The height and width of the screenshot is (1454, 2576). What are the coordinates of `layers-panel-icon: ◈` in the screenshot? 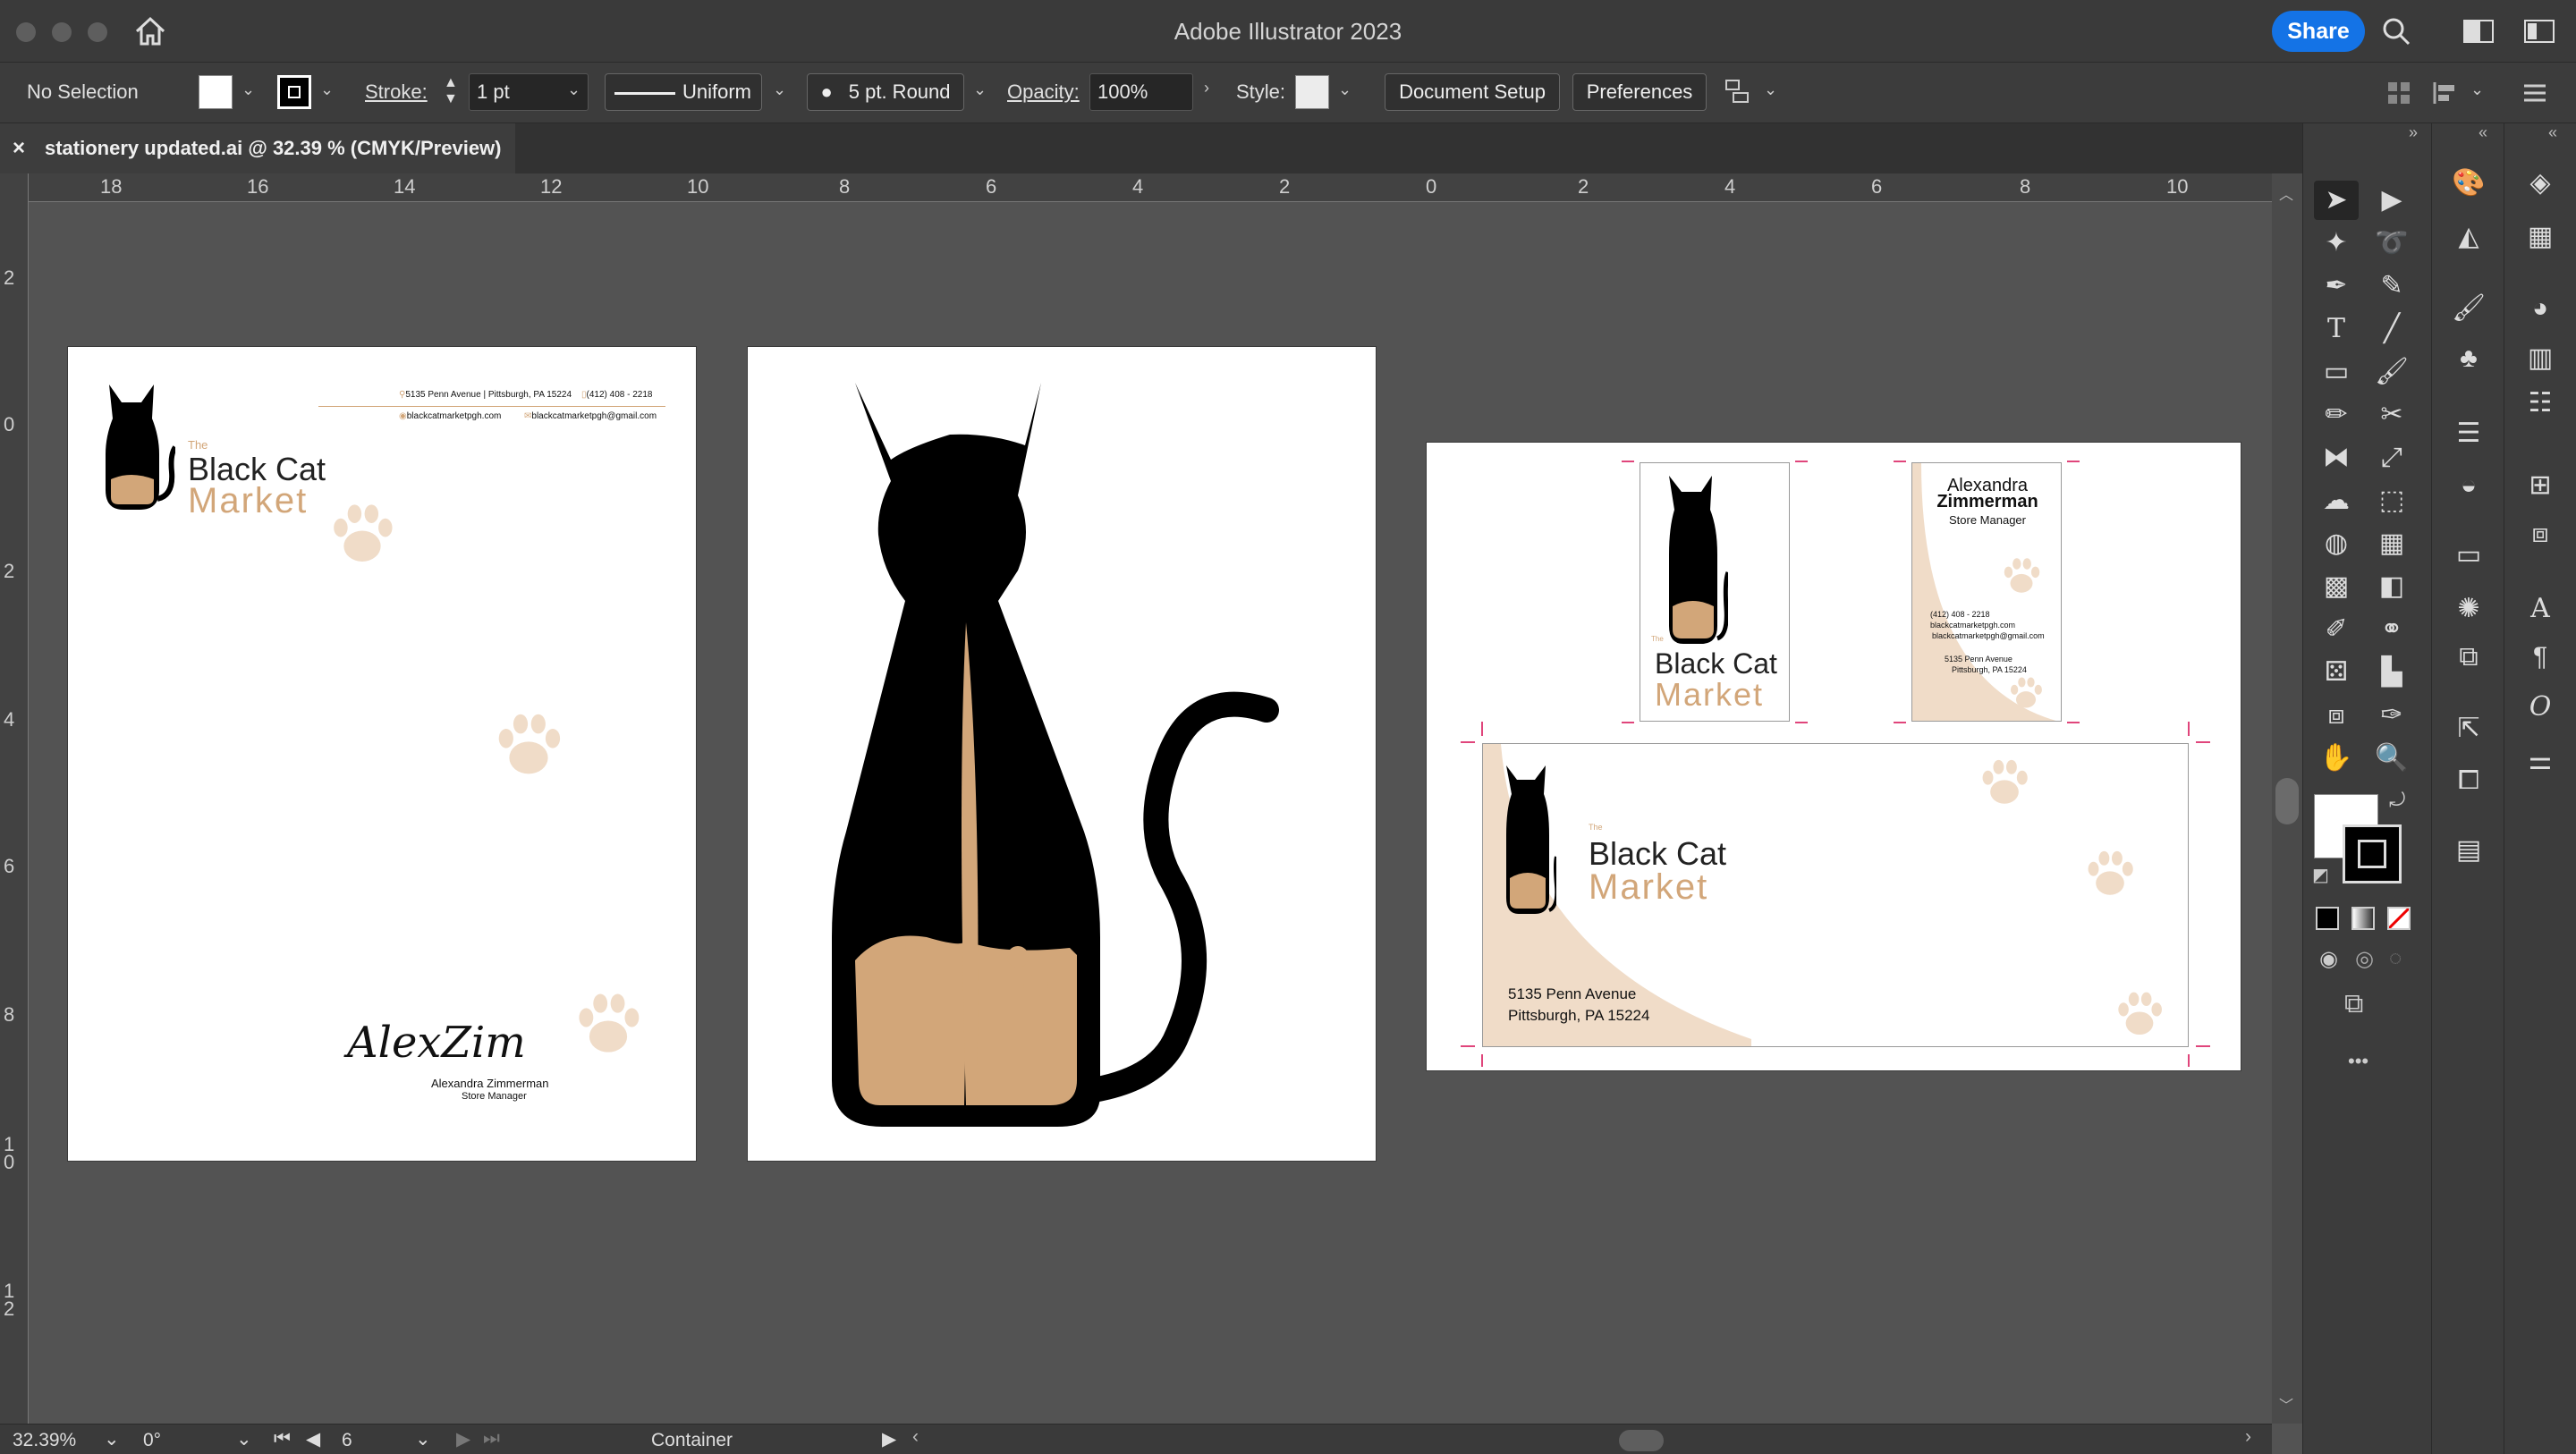 It's located at (2540, 184).